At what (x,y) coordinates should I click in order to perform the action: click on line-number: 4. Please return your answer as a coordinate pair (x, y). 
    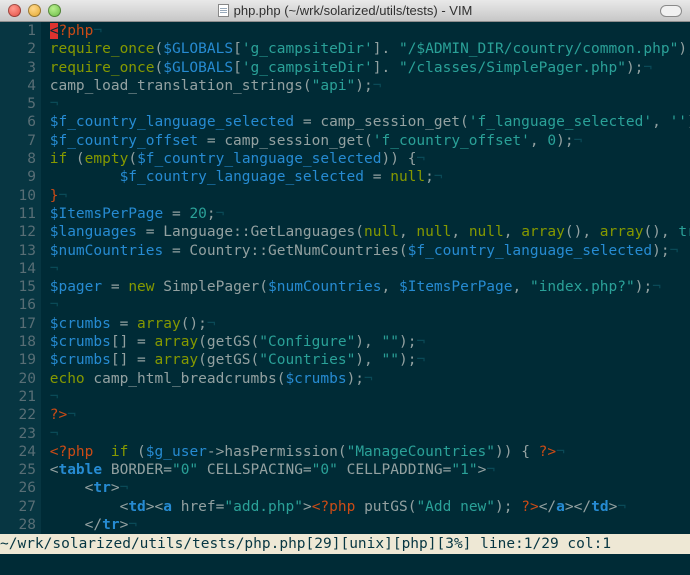
    Looking at the image, I should click on (20, 86).